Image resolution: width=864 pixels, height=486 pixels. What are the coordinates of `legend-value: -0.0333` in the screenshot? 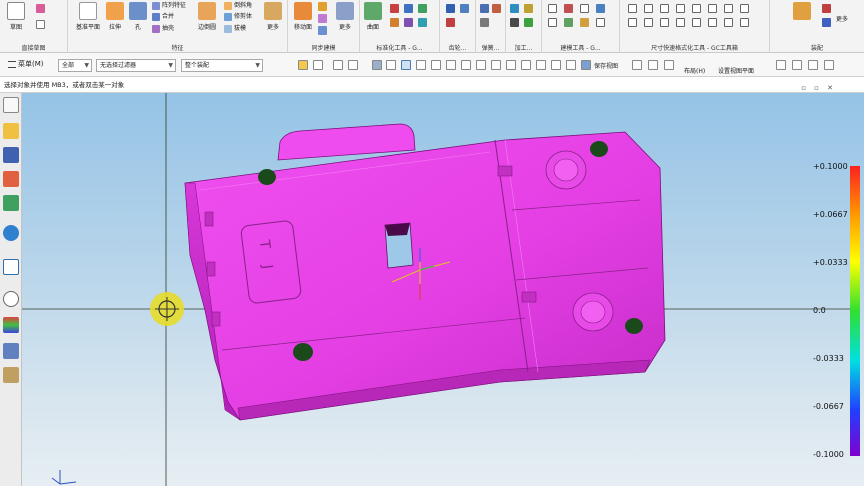 It's located at (828, 358).